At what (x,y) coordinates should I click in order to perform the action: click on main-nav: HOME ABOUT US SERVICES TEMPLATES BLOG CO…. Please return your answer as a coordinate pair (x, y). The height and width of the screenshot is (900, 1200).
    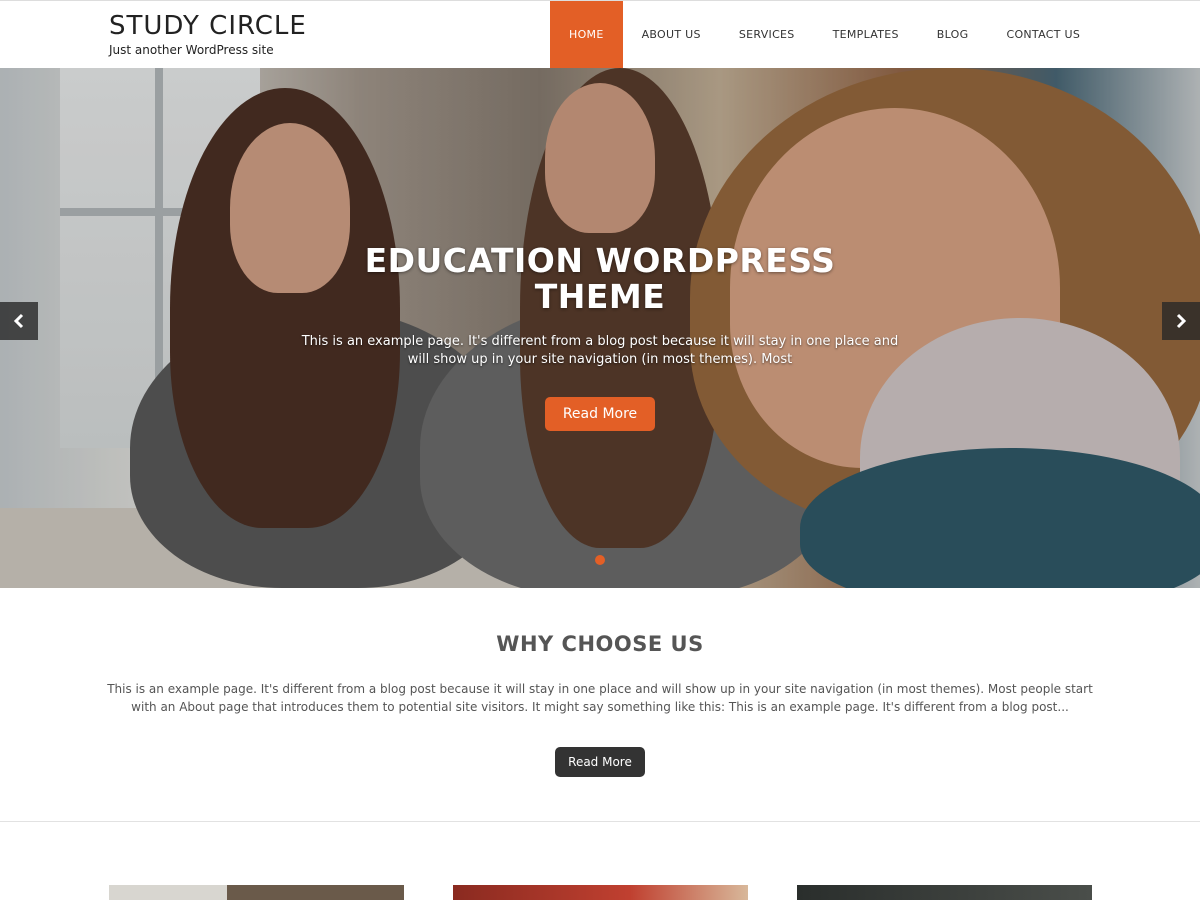
    Looking at the image, I should click on (824, 34).